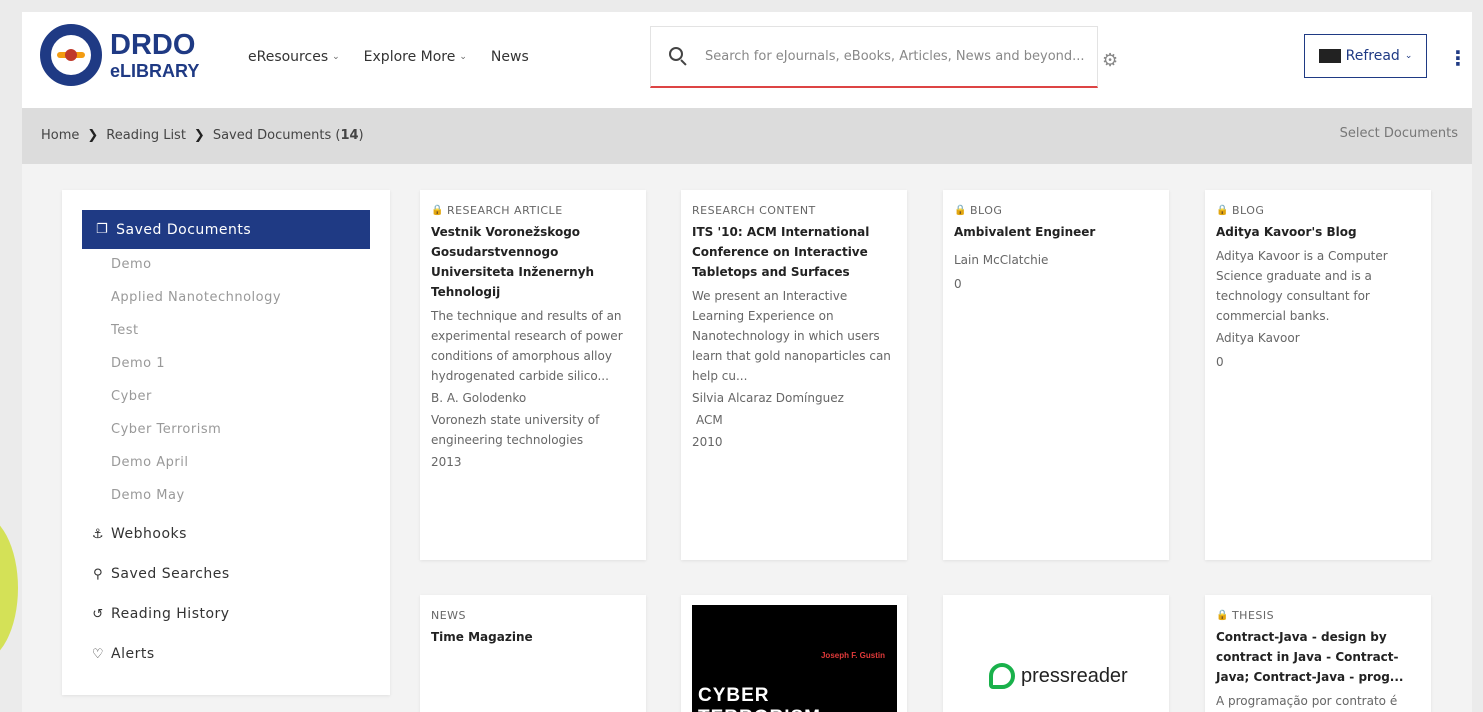  What do you see at coordinates (71, 55) in the screenshot?
I see `drdo-seal-icon` at bounding box center [71, 55].